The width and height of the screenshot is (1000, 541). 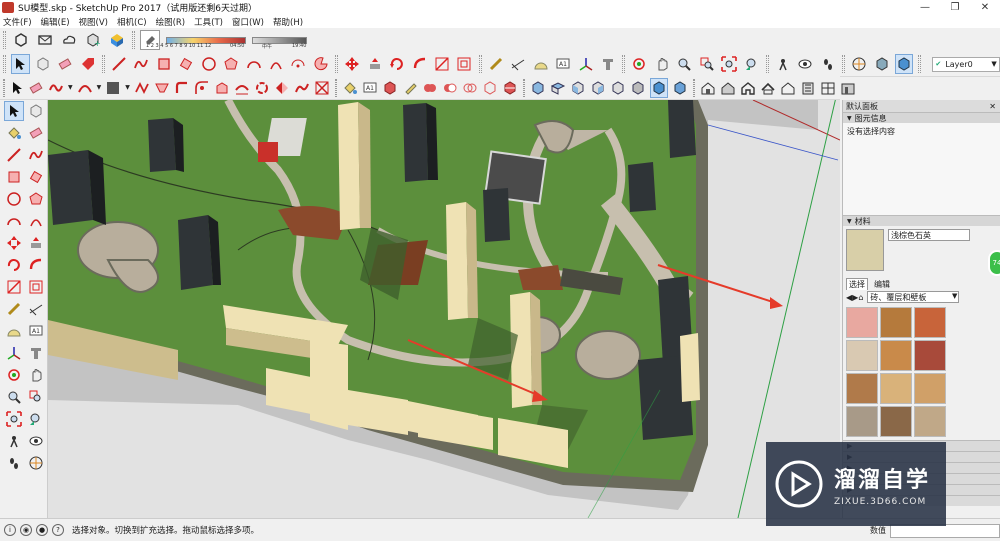 I want to click on bezier-icon, so click(x=85, y=88).